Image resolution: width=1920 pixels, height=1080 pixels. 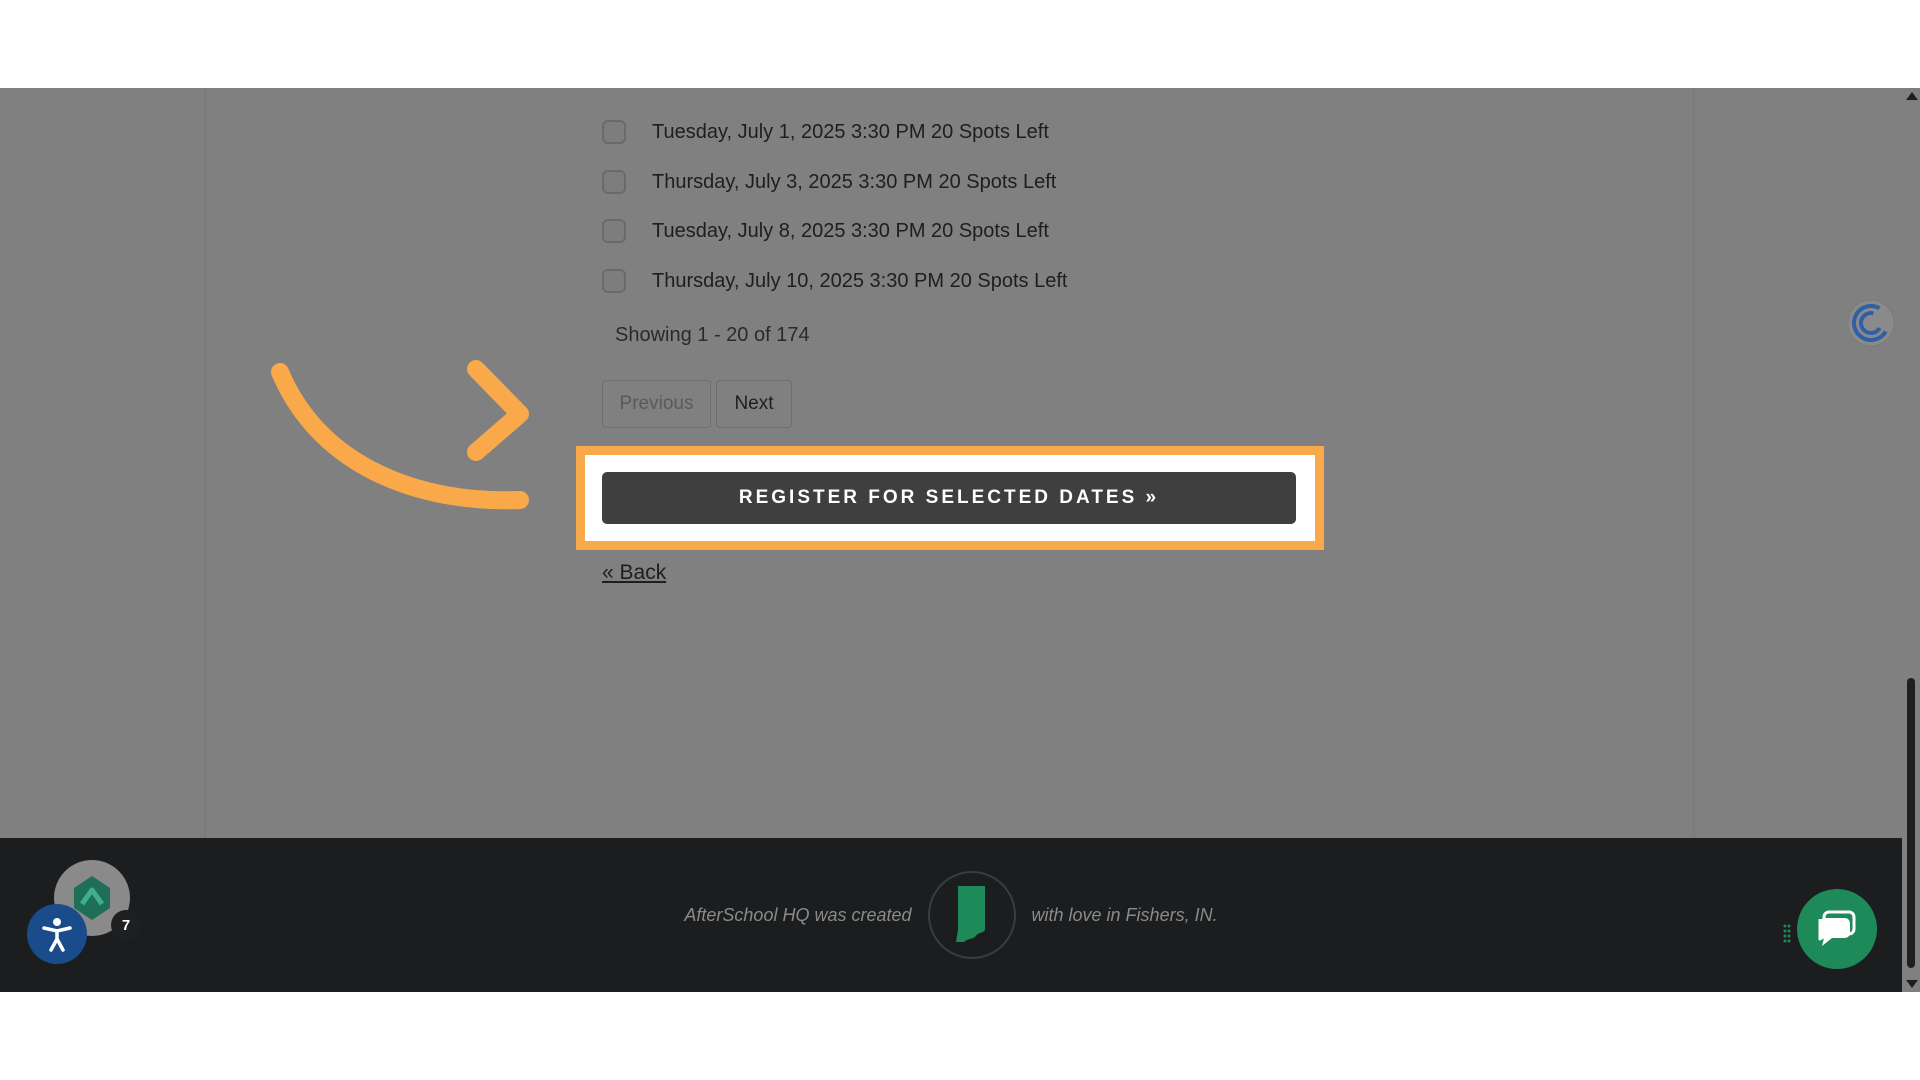 I want to click on previous-button: Previous, so click(x=656, y=404).